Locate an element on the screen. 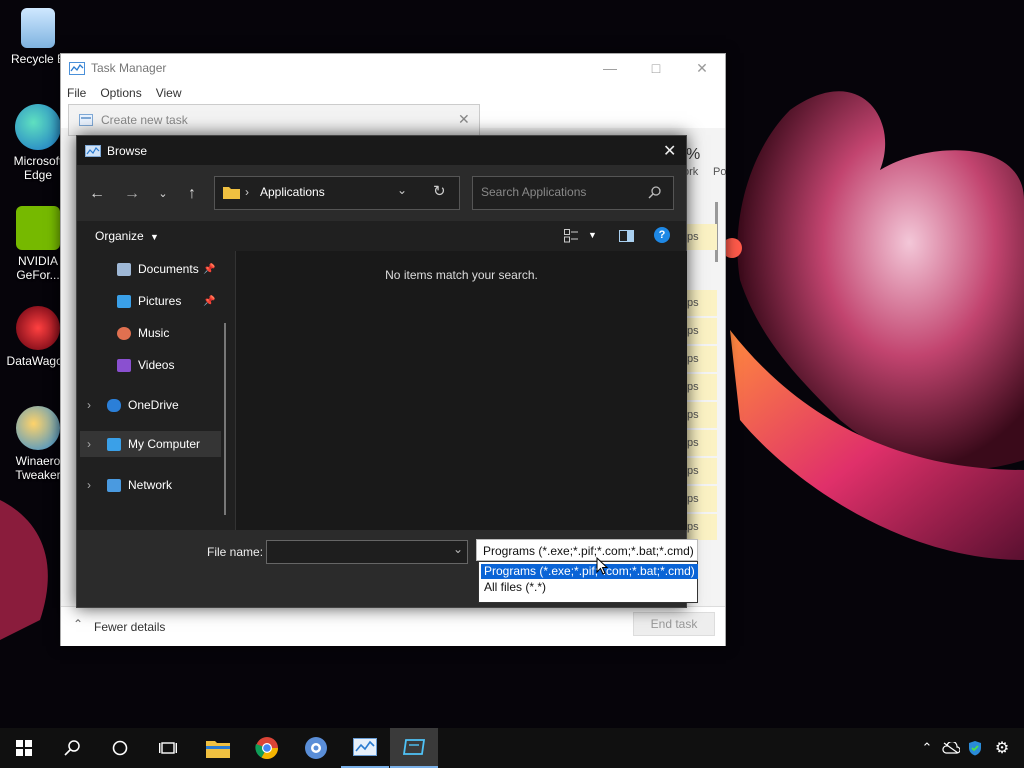  desktop-icon-label: Microsoft Edge is located at coordinates (38, 168).